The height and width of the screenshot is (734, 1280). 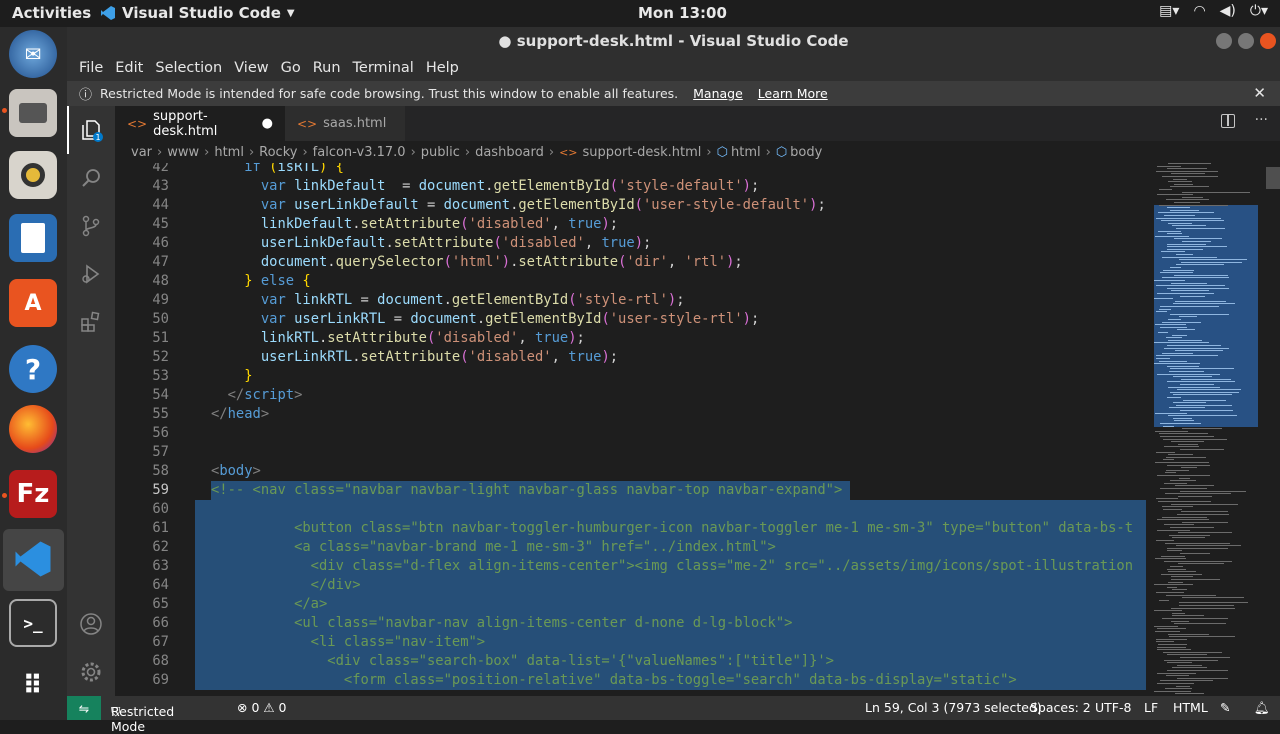 What do you see at coordinates (108, 13) in the screenshot?
I see `vscode-icon` at bounding box center [108, 13].